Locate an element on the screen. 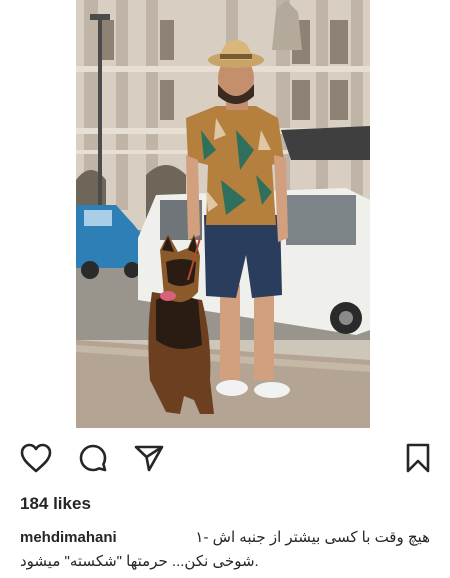 The height and width of the screenshot is (578, 450). caption-username: mehdimahani is located at coordinates (68, 538).